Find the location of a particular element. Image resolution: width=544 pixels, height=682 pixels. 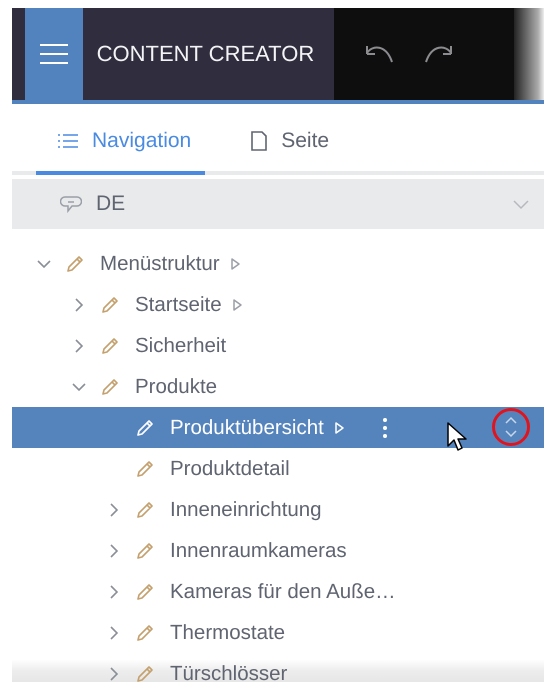

tree-row: Innenraumkameras is located at coordinates (278, 550).